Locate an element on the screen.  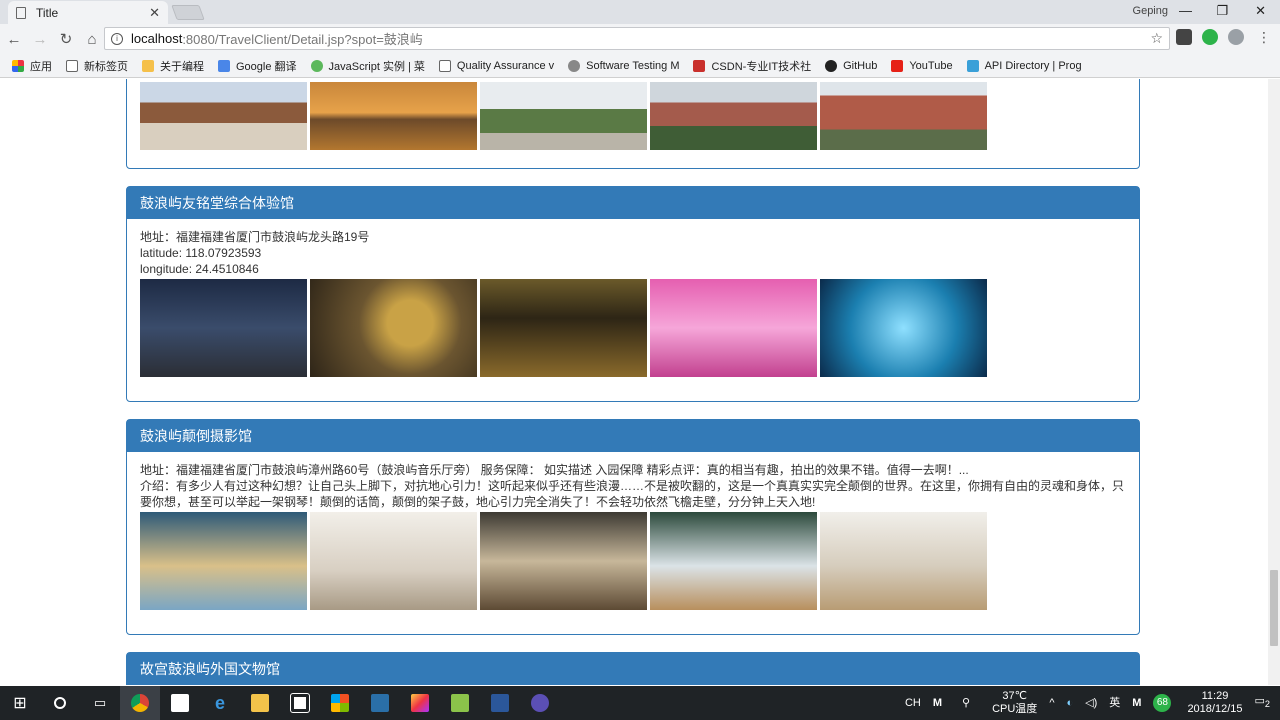
clock: 11:29 2018/12/15 is located at coordinates (1214, 703).